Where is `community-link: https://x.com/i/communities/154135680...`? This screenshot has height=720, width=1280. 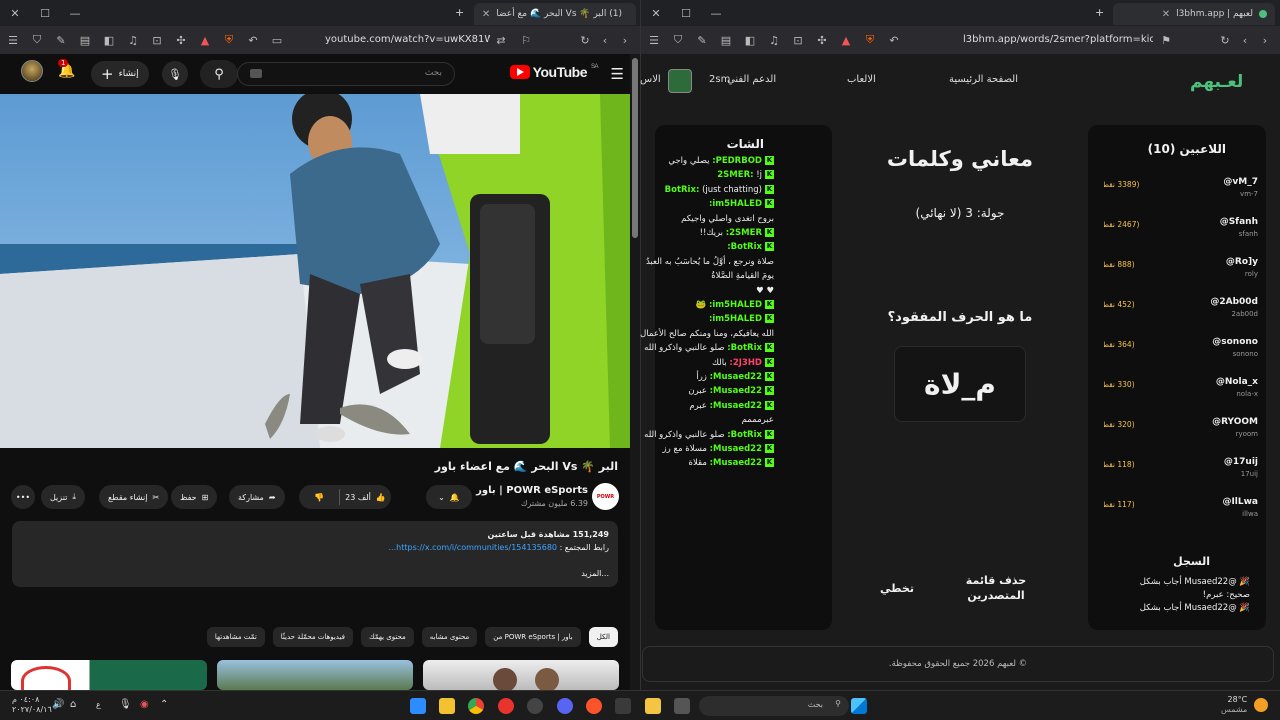
community-link: https://x.com/i/communities/154135680... is located at coordinates (473, 547).